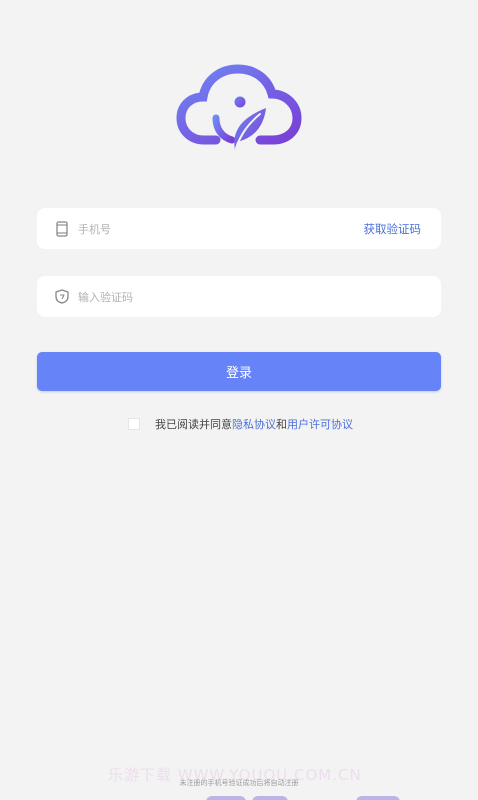 The width and height of the screenshot is (478, 800). Describe the element at coordinates (393, 229) in the screenshot. I see `get-code-button: 获取验证码` at that location.